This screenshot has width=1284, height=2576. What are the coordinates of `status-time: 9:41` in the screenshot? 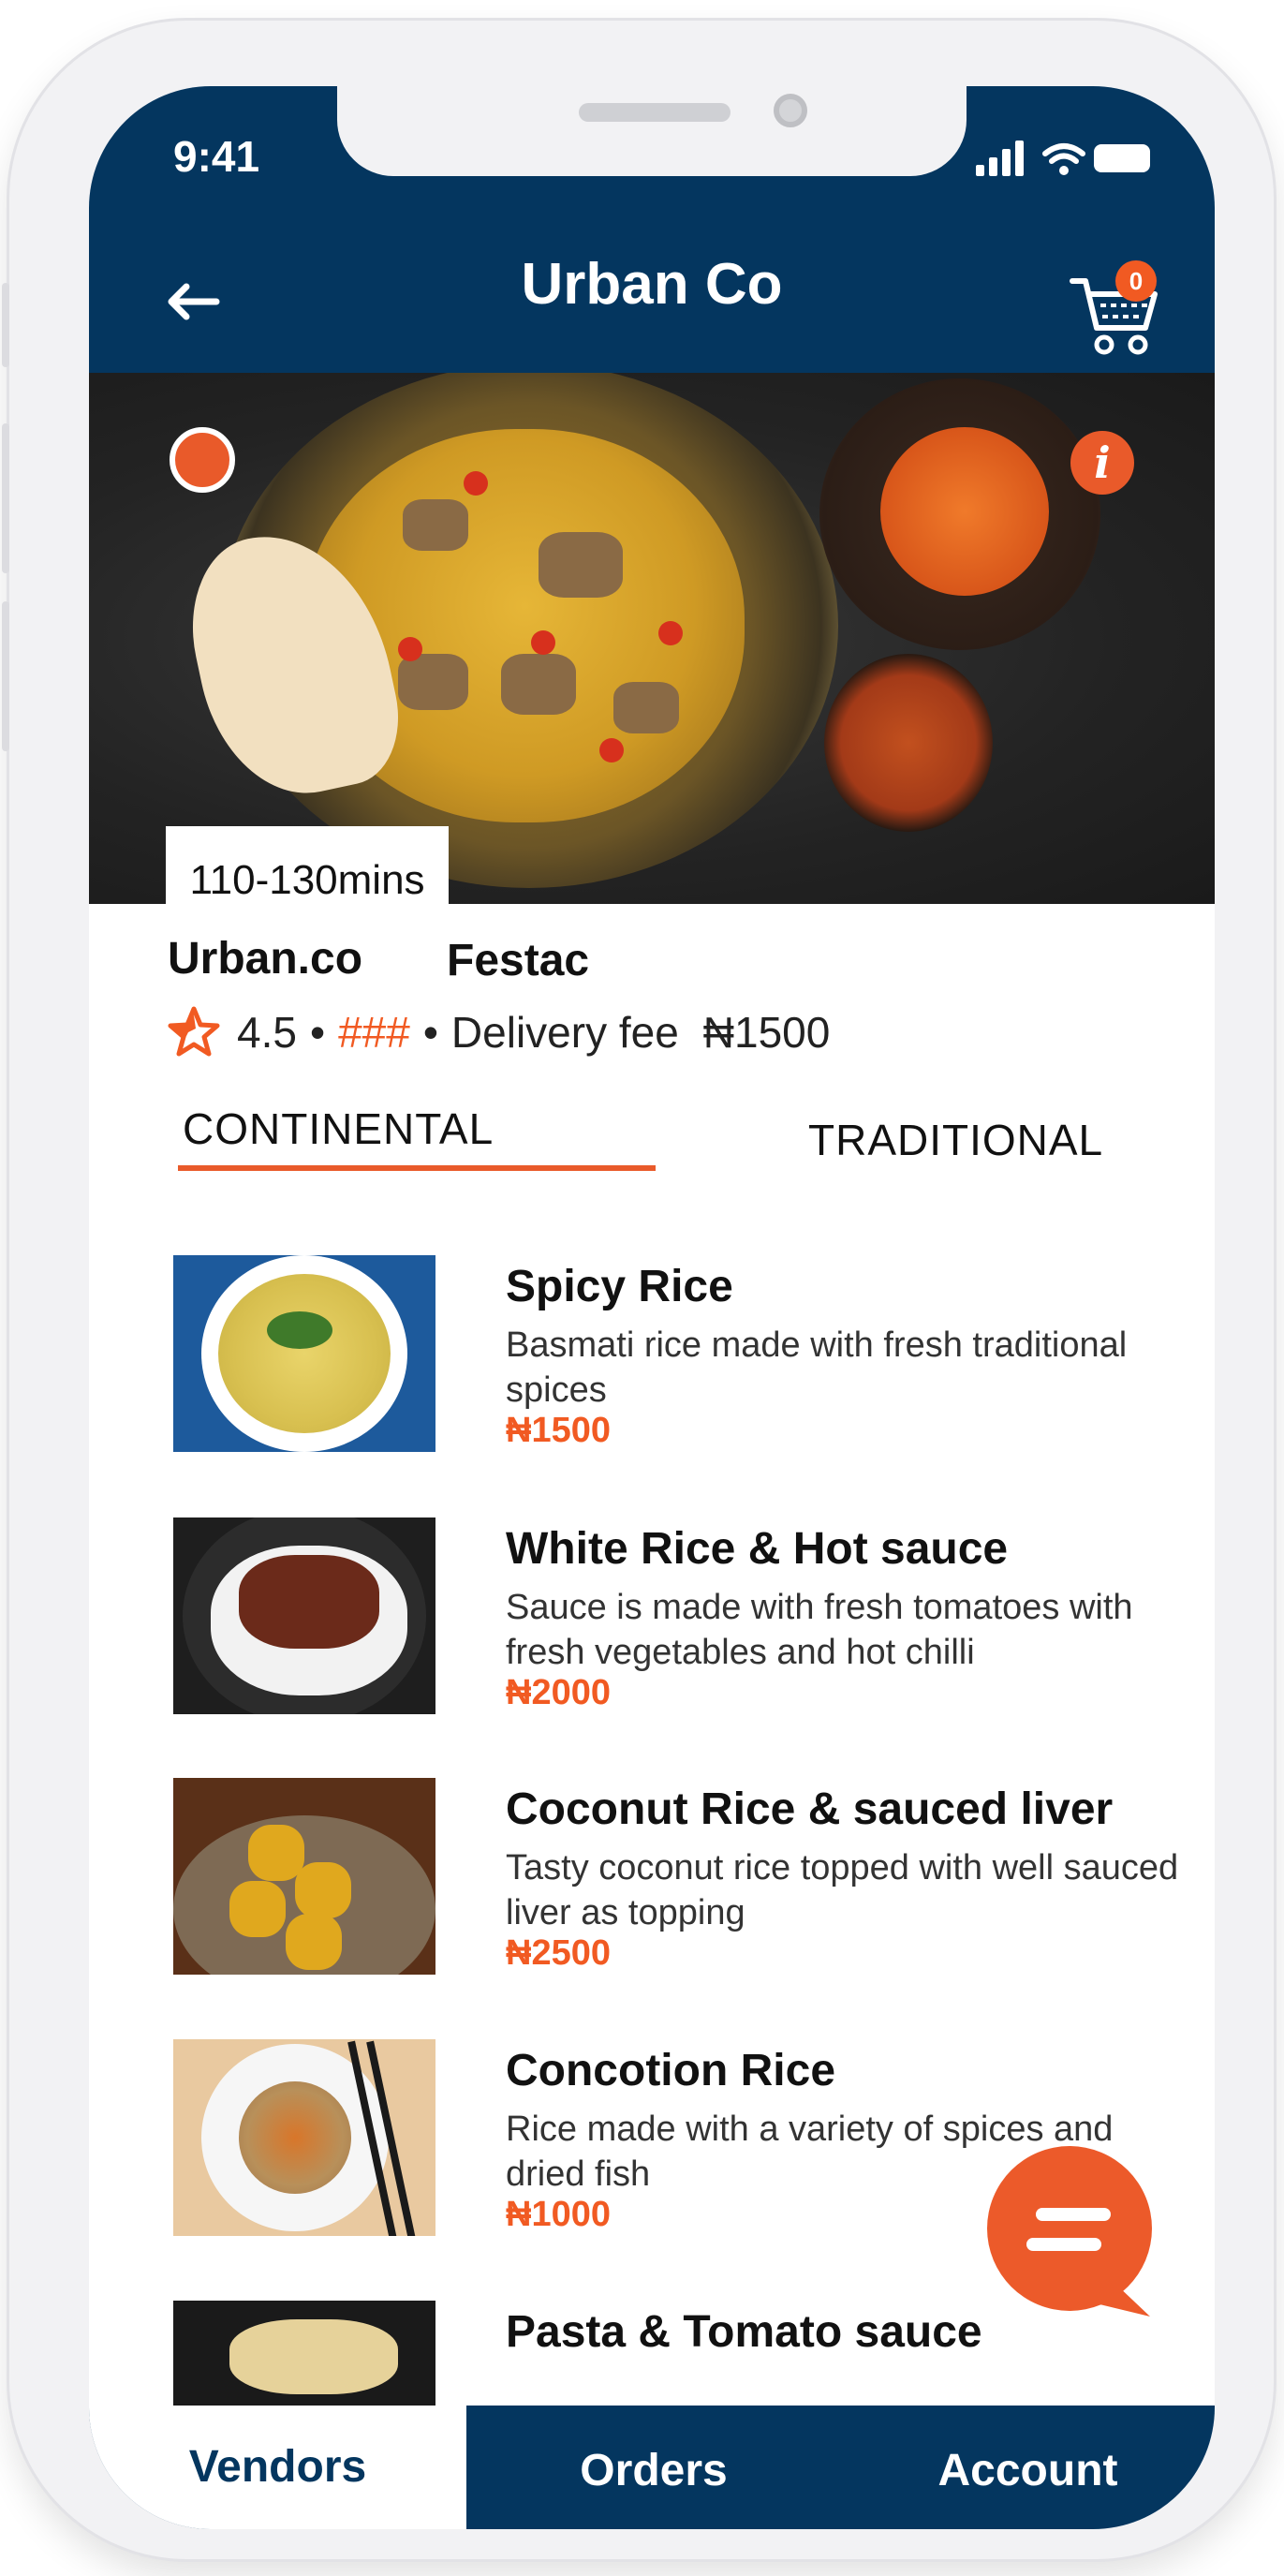 It's located at (216, 156).